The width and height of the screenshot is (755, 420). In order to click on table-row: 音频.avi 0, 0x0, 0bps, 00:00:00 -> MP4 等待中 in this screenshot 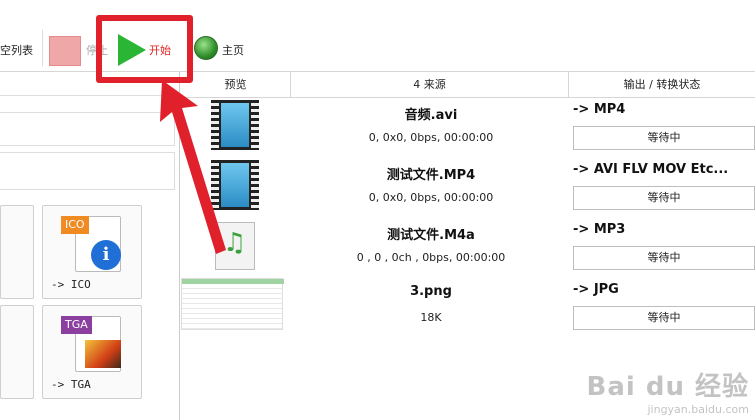, I will do `click(468, 128)`.